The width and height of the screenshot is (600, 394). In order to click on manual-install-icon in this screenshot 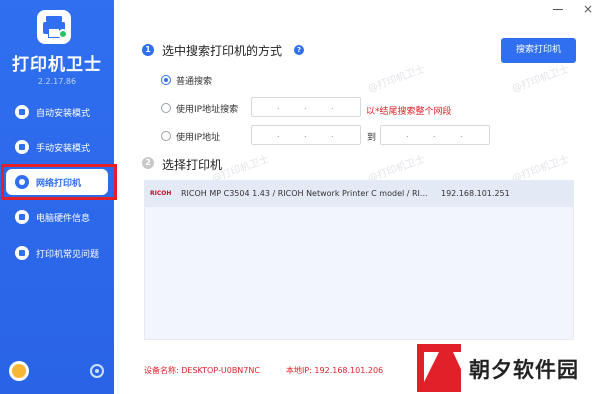, I will do `click(22, 147)`.